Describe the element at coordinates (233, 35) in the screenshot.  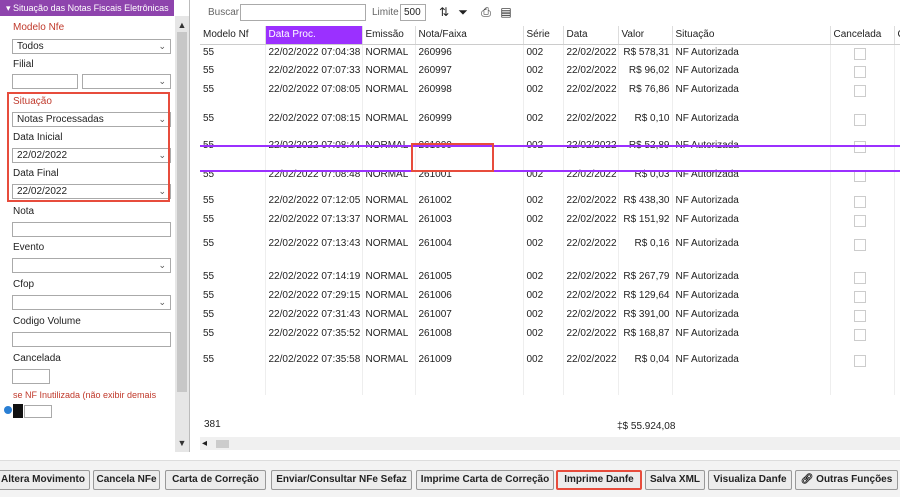
I see `column-header: Modelo Nf` at that location.